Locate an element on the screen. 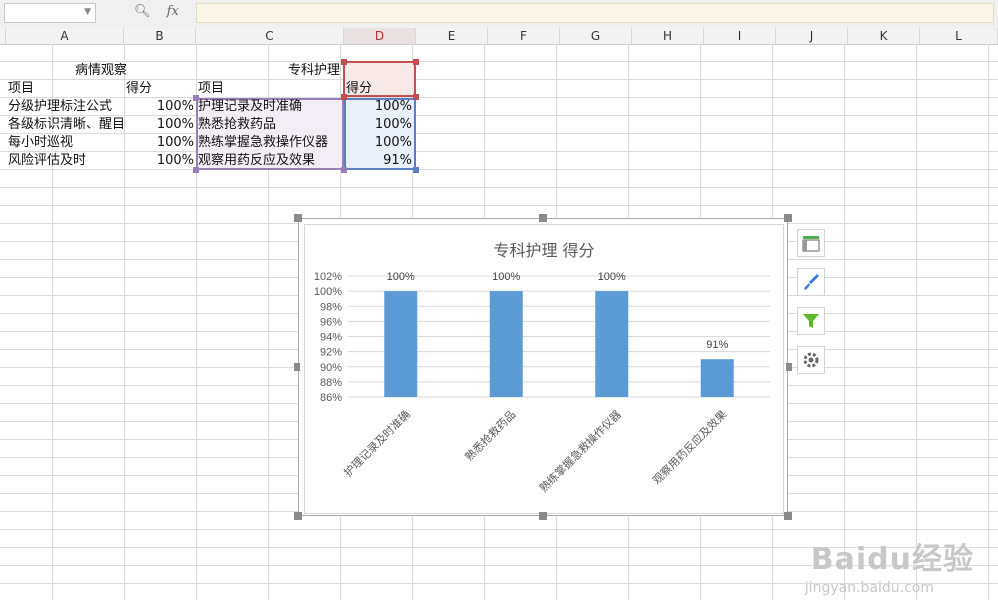 The image size is (998, 600). cell-b6: 100% is located at coordinates (160, 161).